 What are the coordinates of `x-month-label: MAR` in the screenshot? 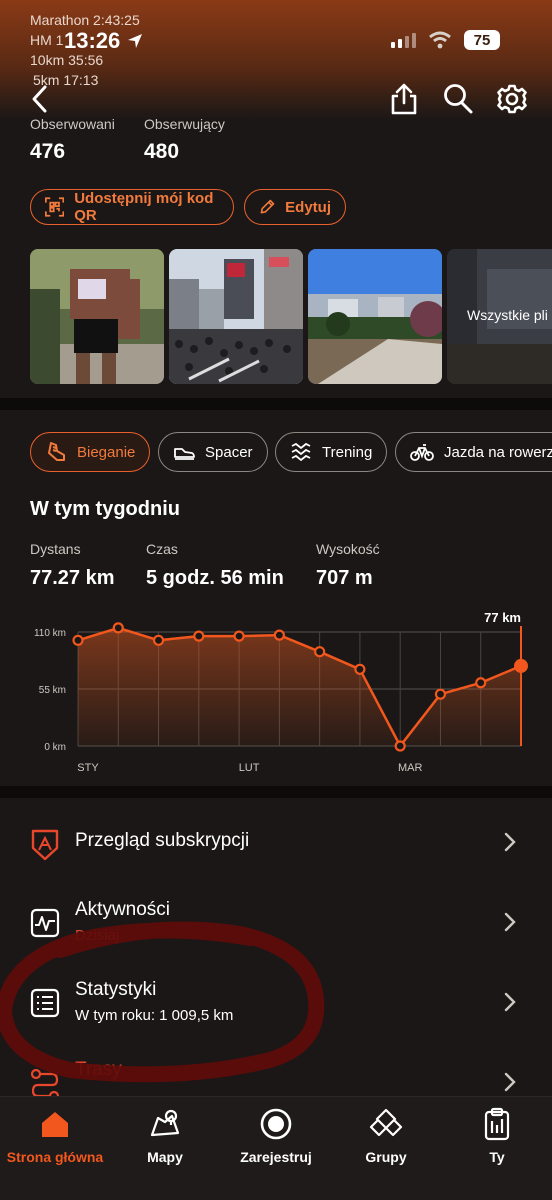 It's located at (410, 768).